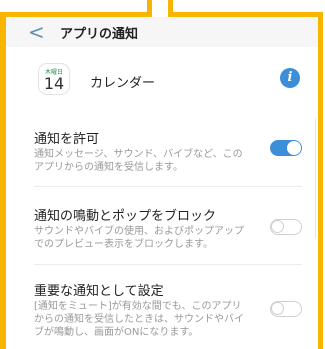 This screenshot has width=325, height=349. Describe the element at coordinates (160, 8) in the screenshot. I see `highlight-frame-connector` at that location.